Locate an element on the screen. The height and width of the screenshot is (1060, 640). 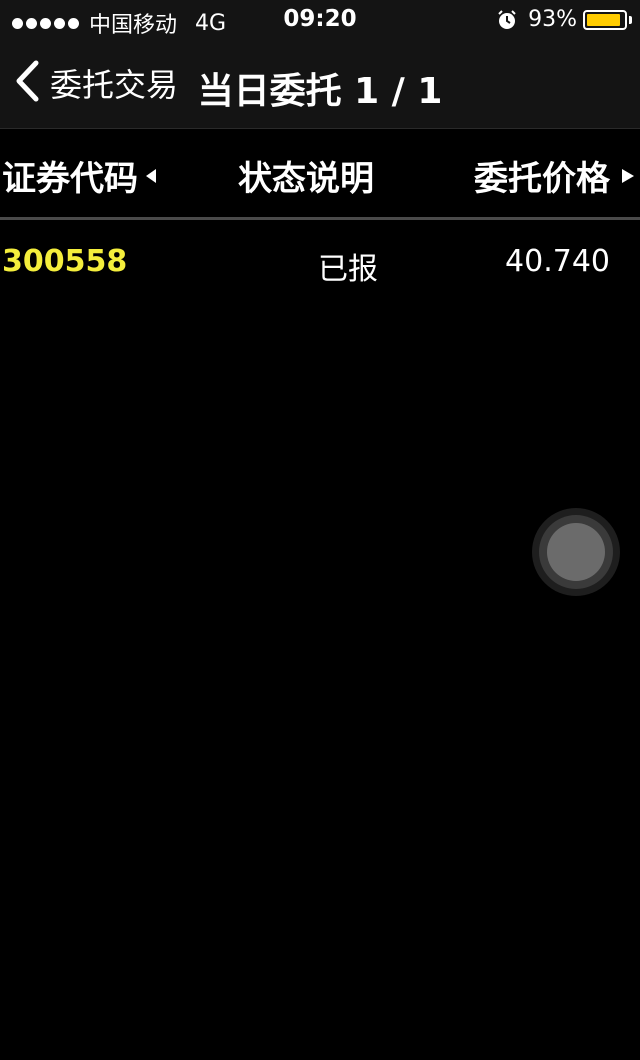
cell-price: 40.740 is located at coordinates (557, 261).